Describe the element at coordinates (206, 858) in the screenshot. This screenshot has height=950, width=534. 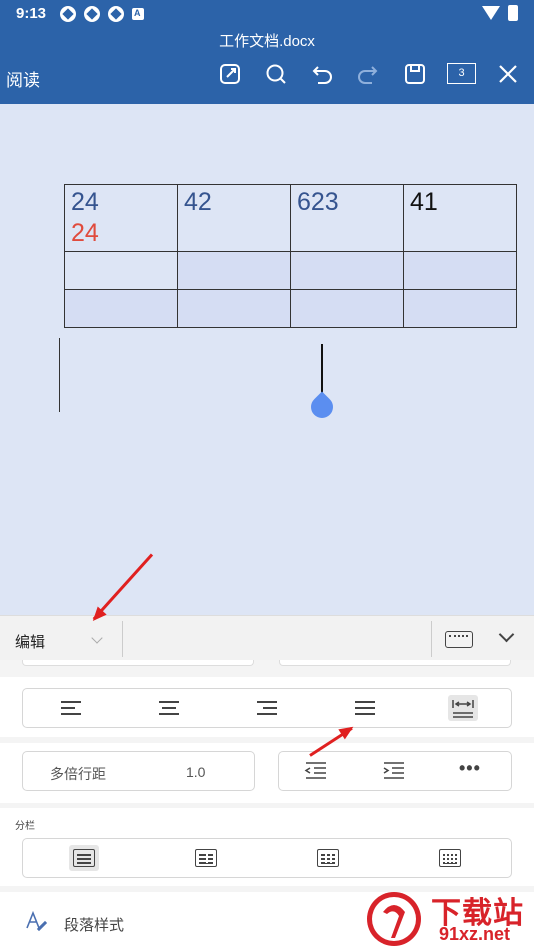
I see `two-columns-icon` at that location.